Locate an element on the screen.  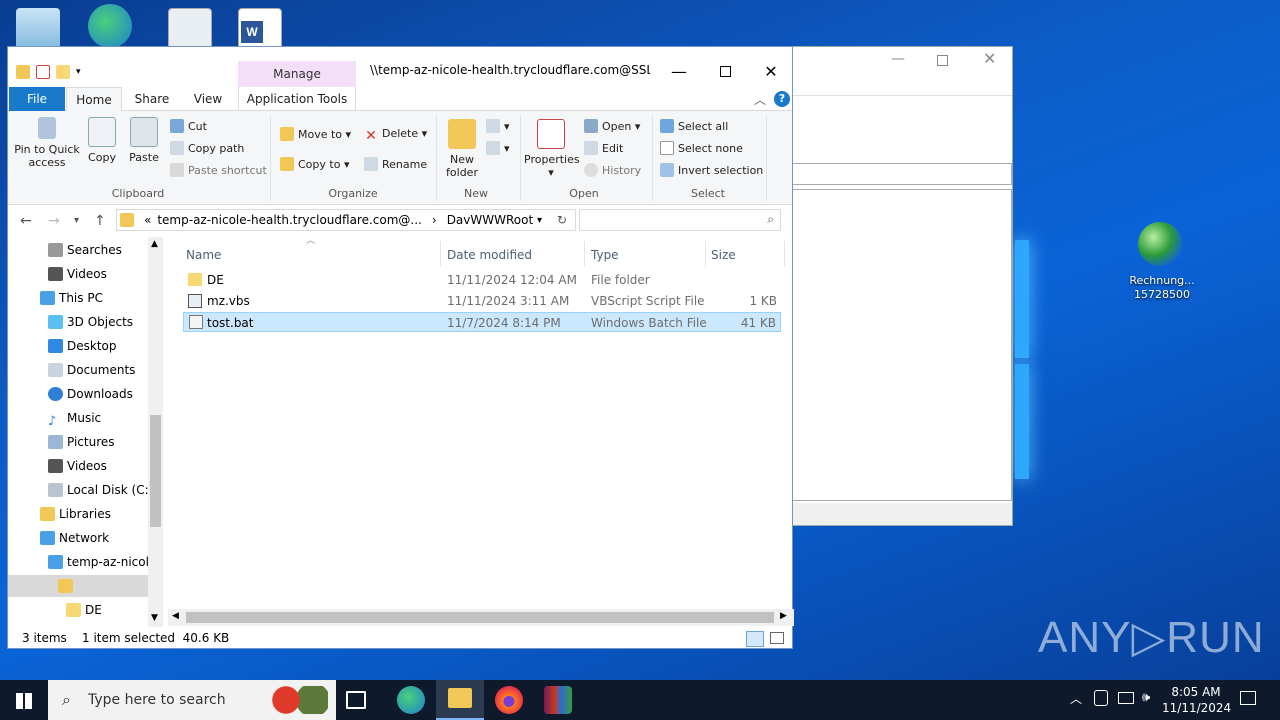
nav-item-searches: Searches is located at coordinates (85, 250).